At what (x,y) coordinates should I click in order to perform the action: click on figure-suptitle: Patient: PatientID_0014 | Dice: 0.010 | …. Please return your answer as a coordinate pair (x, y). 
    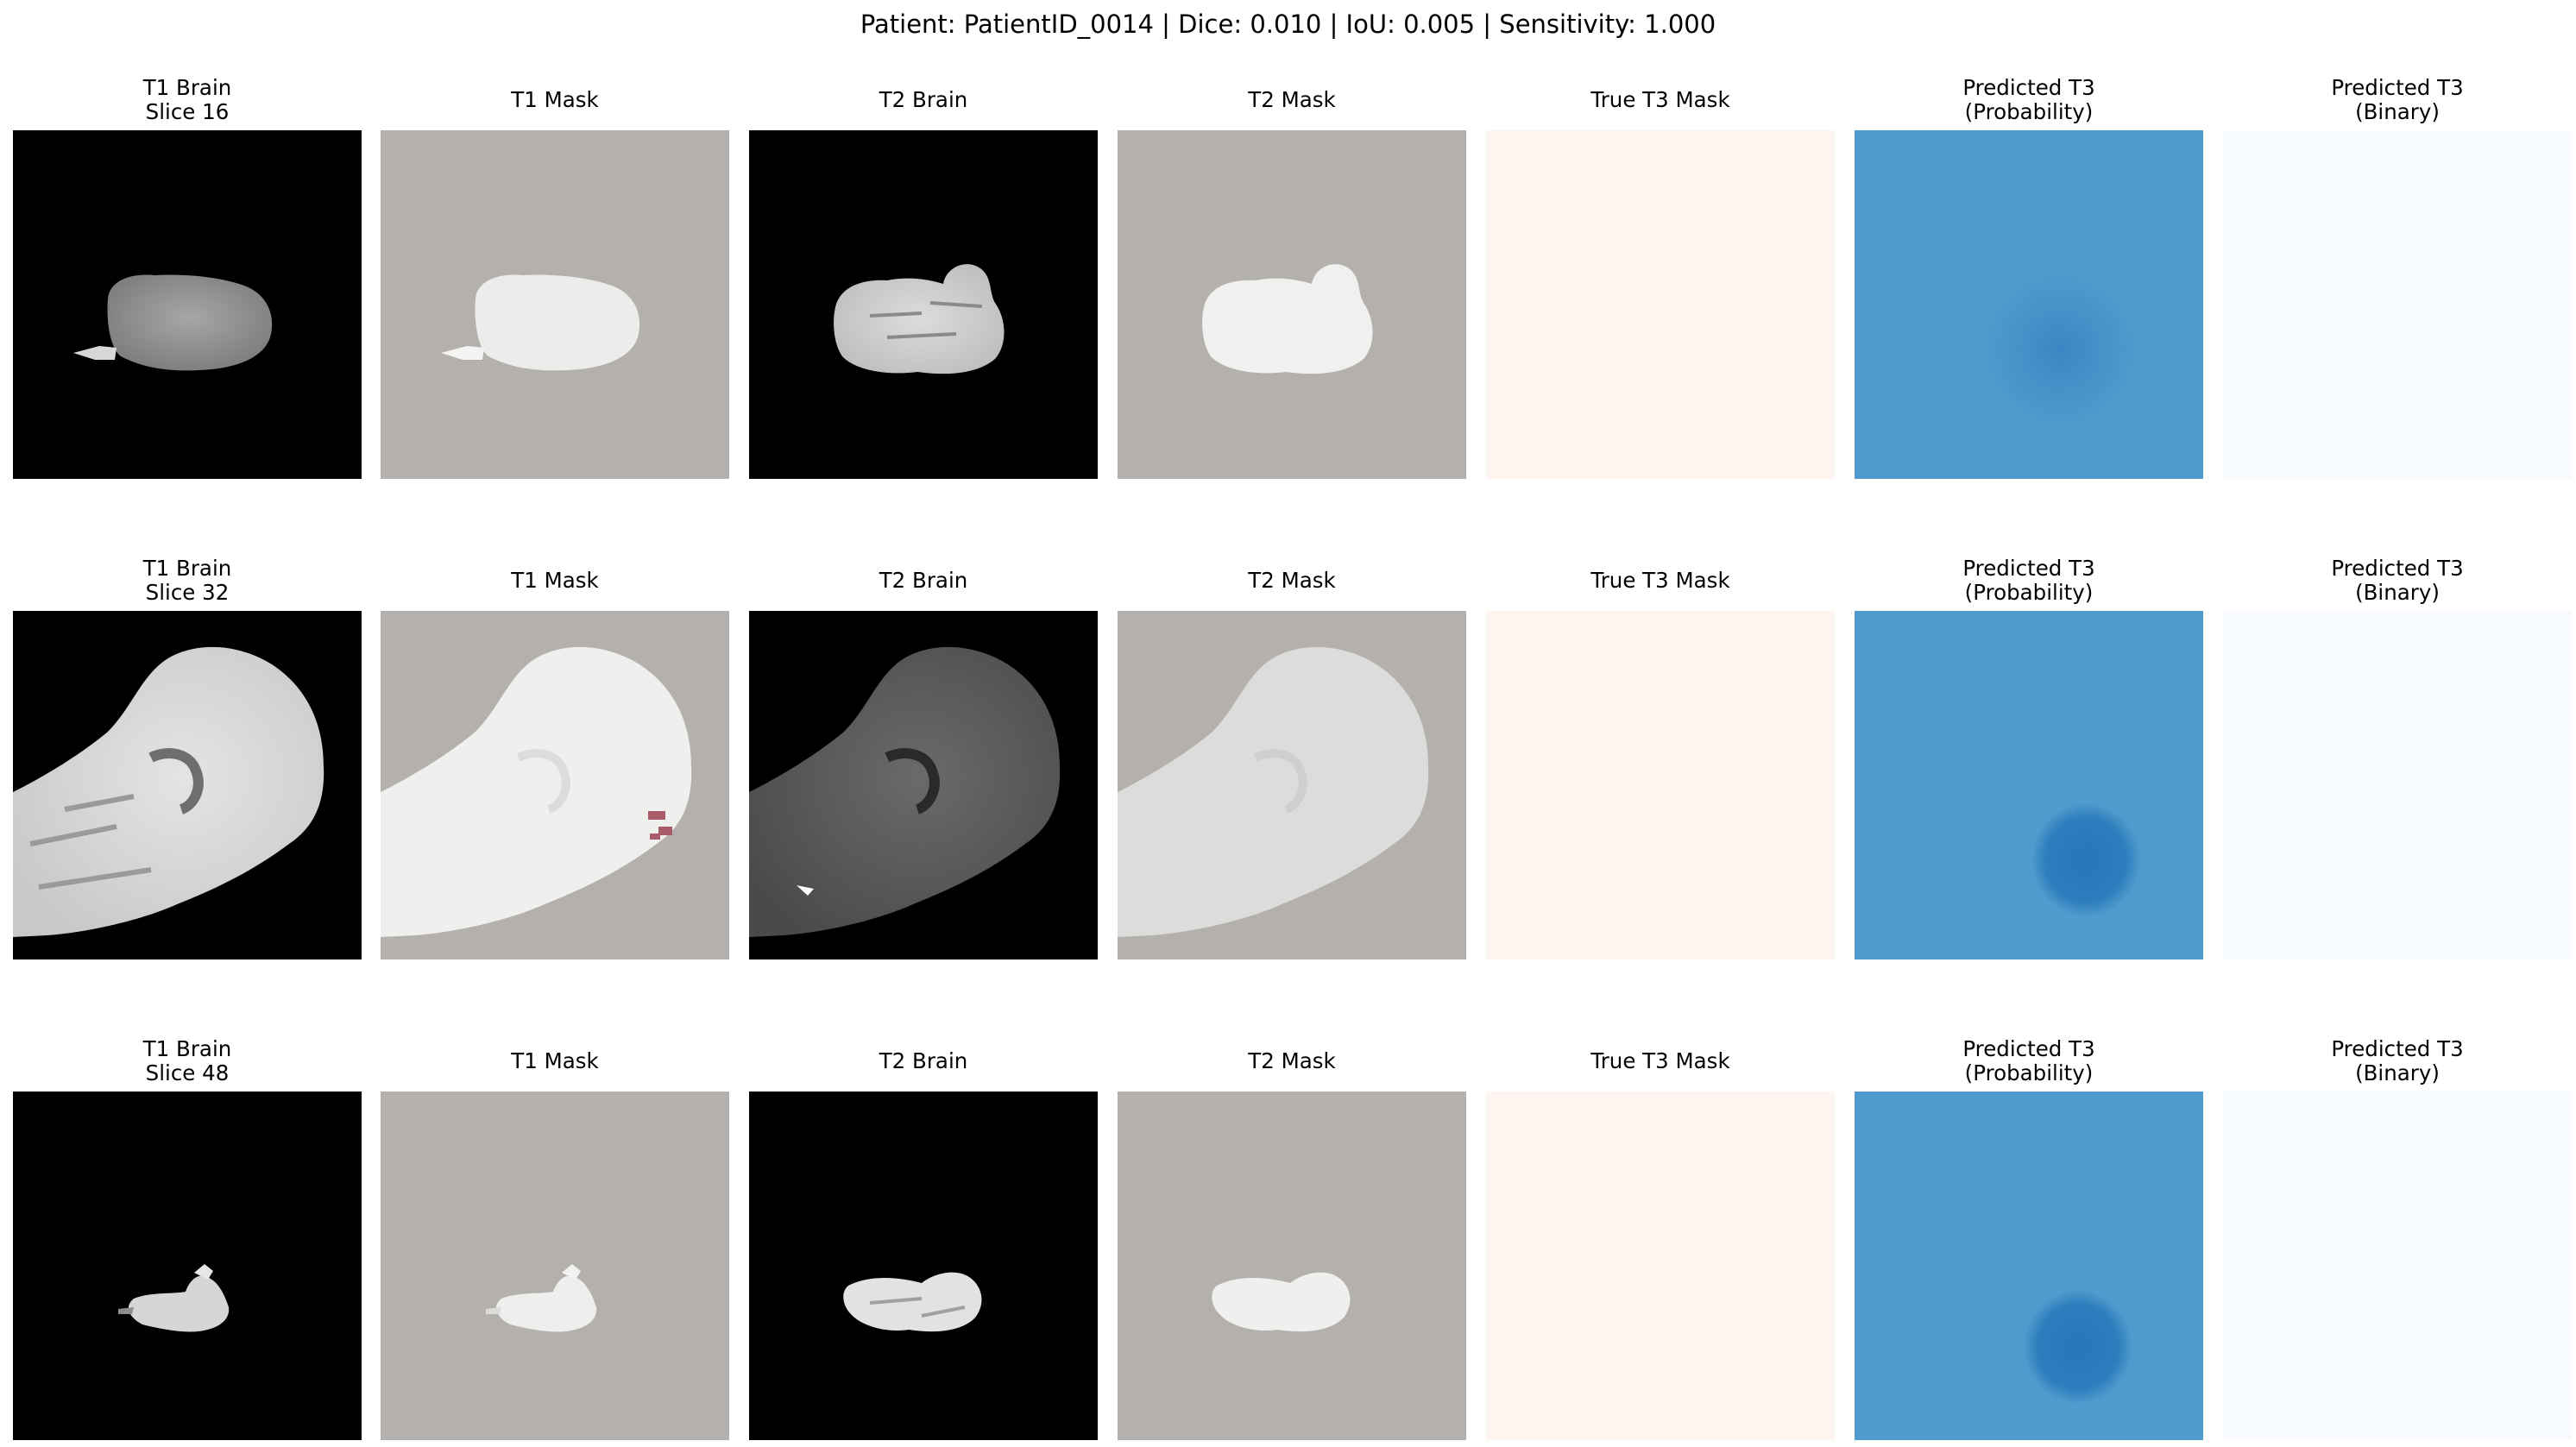
    Looking at the image, I should click on (1288, 24).